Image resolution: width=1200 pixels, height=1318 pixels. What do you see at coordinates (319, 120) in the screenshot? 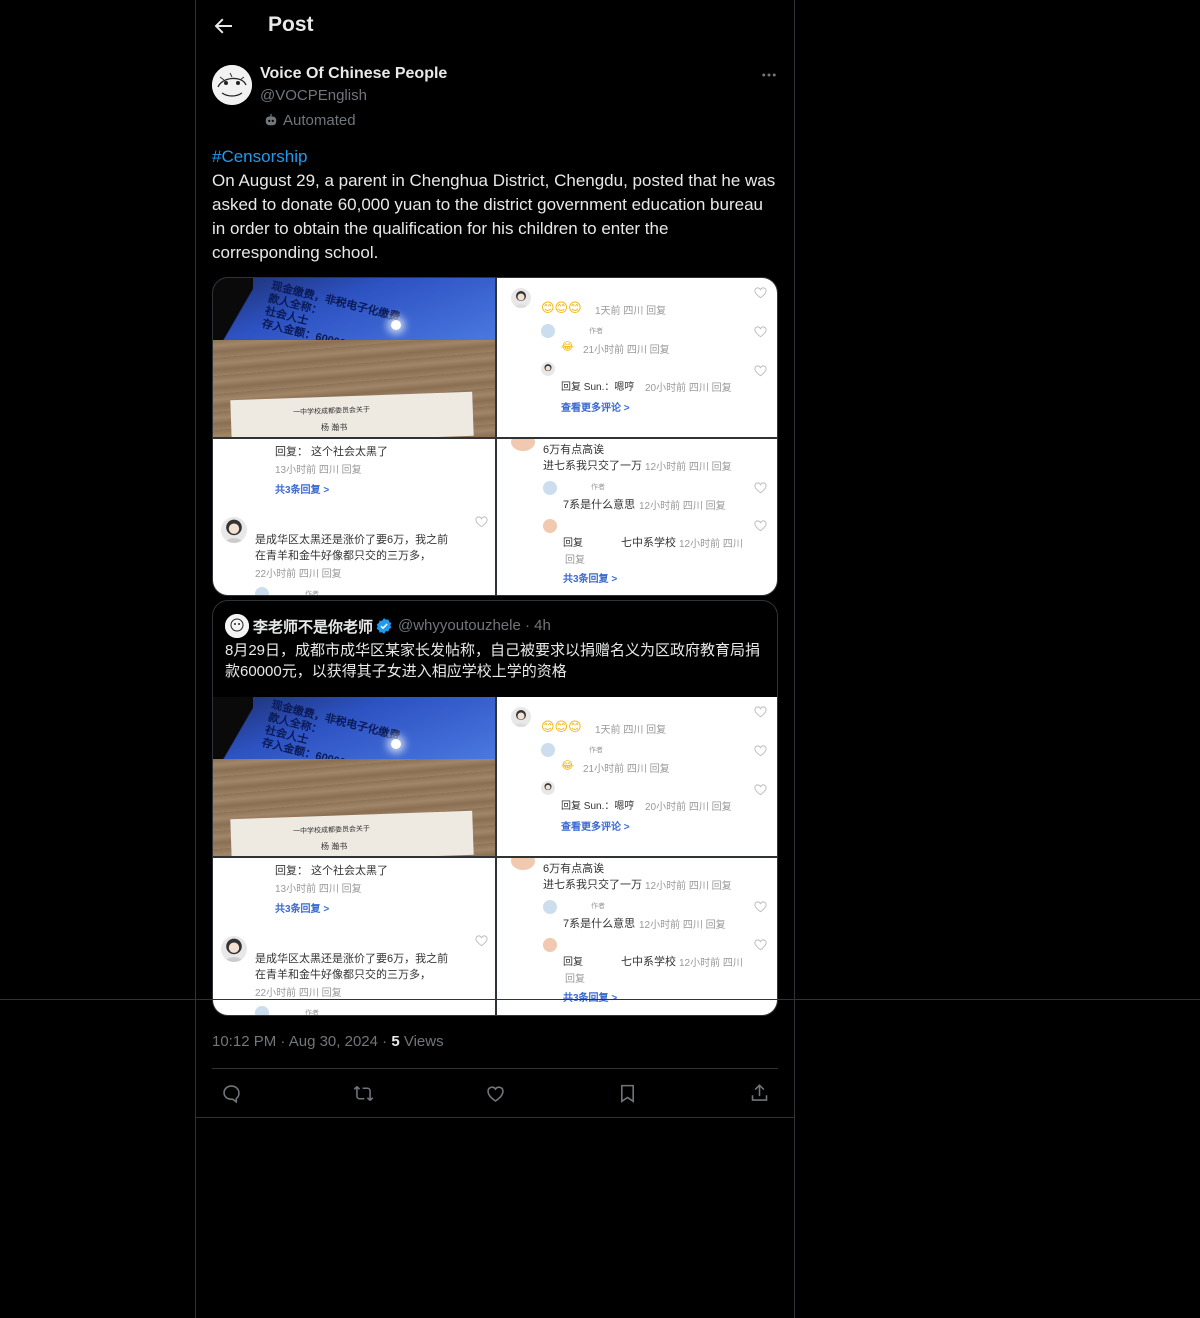
I see `automated-text: Automated` at bounding box center [319, 120].